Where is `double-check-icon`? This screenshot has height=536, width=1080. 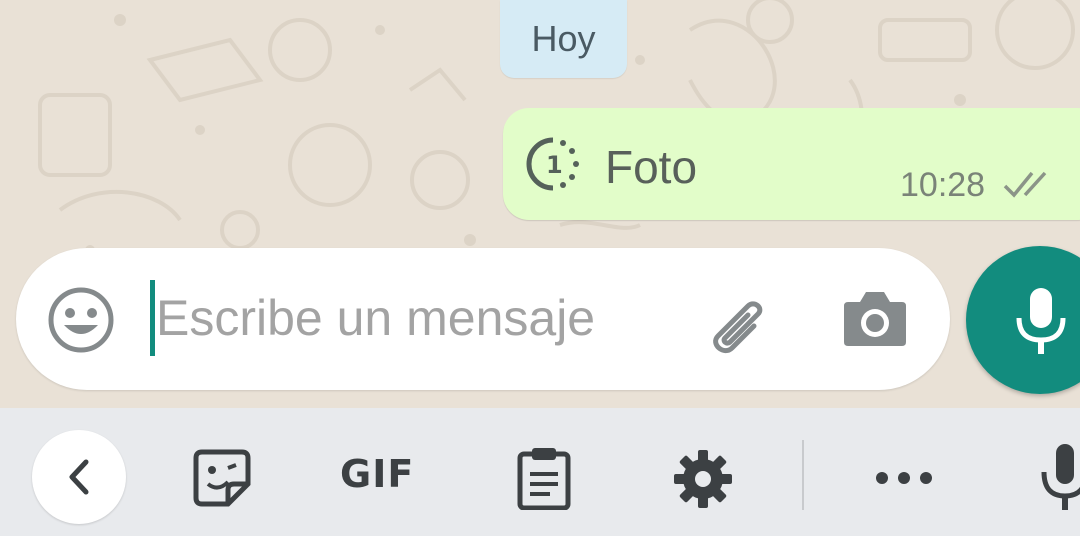
double-check-icon is located at coordinates (1025, 184).